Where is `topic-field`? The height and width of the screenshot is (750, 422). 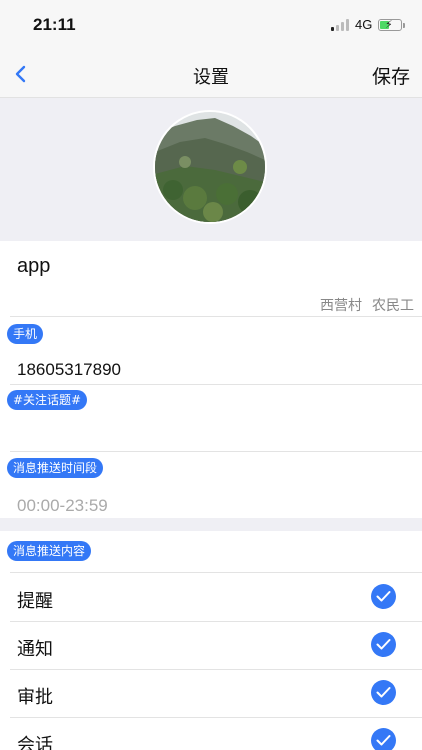 topic-field is located at coordinates (212, 431).